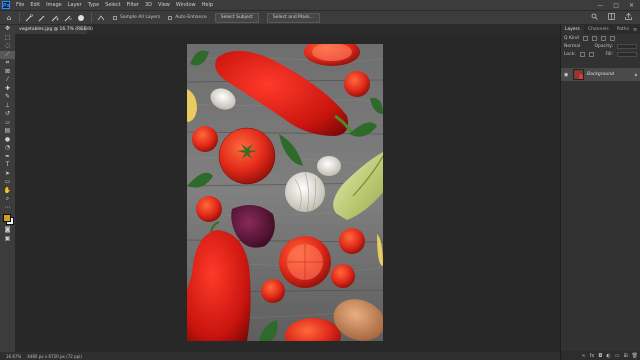  What do you see at coordinates (7, 208) in the screenshot?
I see `more-tools-icon: ⋯` at bounding box center [7, 208].